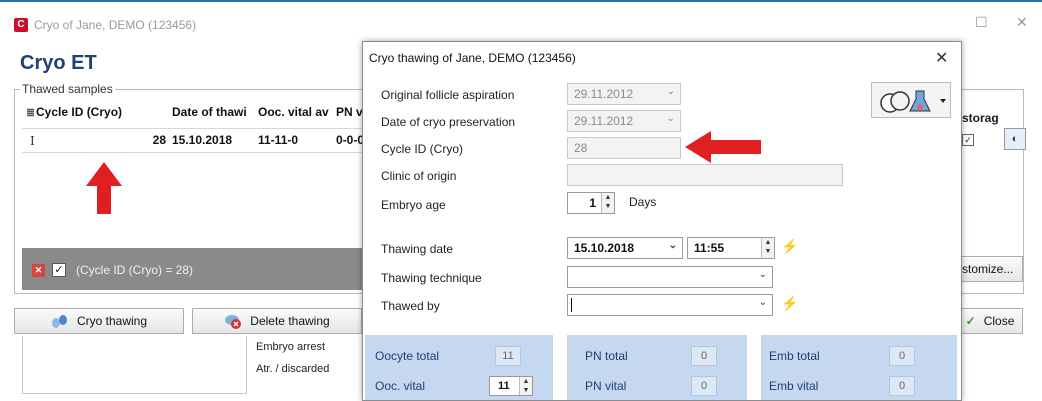 This screenshot has height=401, width=1042. What do you see at coordinates (607, 203) in the screenshot?
I see `embryo-age-spin-icon: ▲ ▼` at bounding box center [607, 203].